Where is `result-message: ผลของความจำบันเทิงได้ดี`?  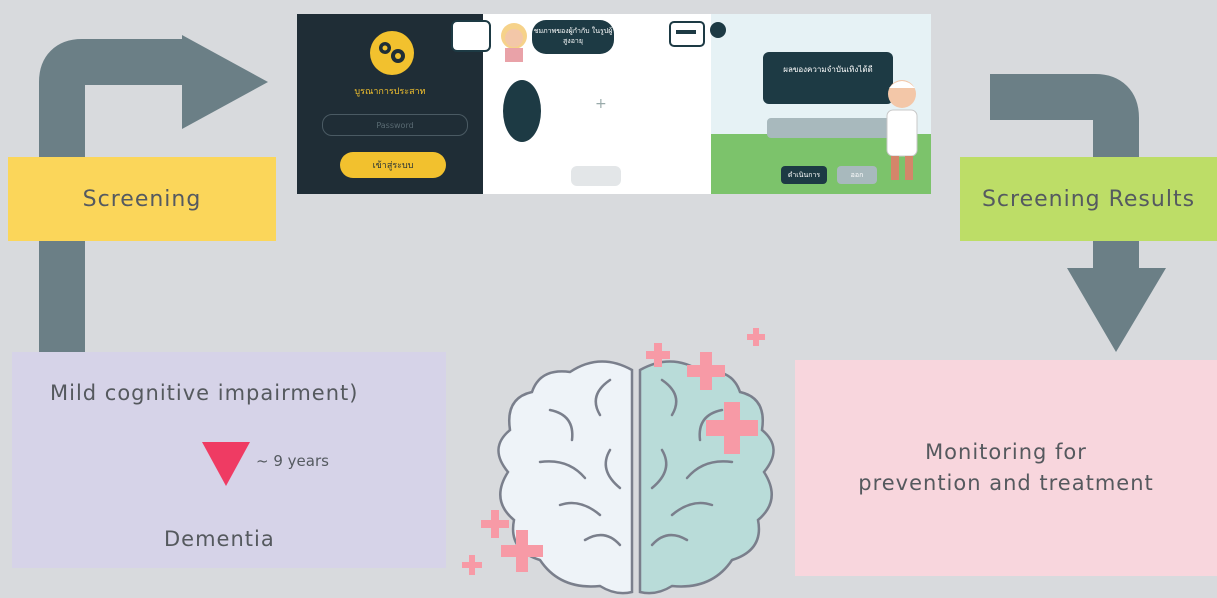 result-message: ผลของความจำบันเทิงได้ดี is located at coordinates (828, 78).